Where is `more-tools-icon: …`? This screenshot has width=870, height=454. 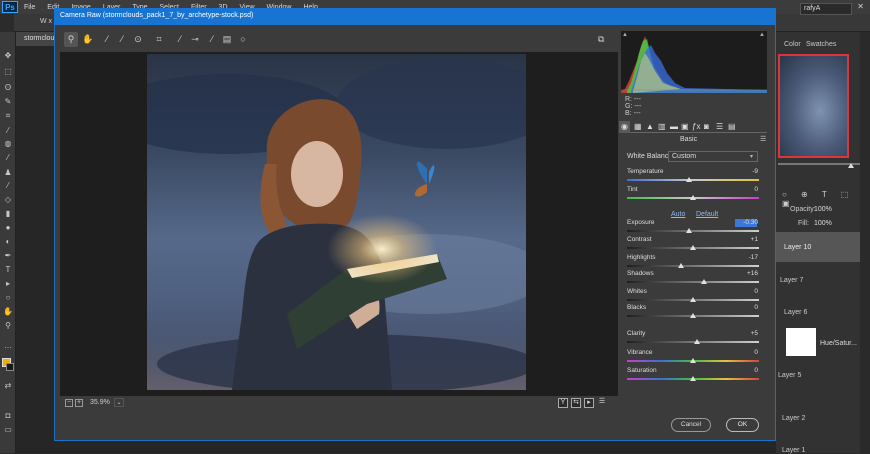 more-tools-icon: … is located at coordinates (8, 346).